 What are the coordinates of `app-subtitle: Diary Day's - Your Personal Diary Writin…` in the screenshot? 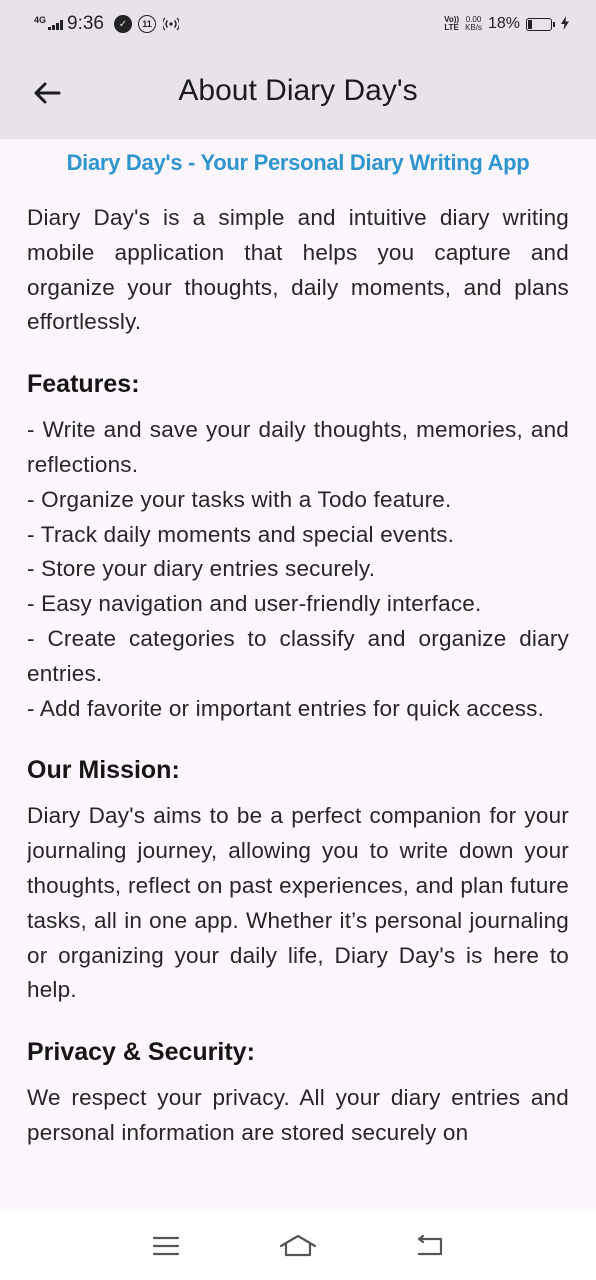 It's located at (298, 162).